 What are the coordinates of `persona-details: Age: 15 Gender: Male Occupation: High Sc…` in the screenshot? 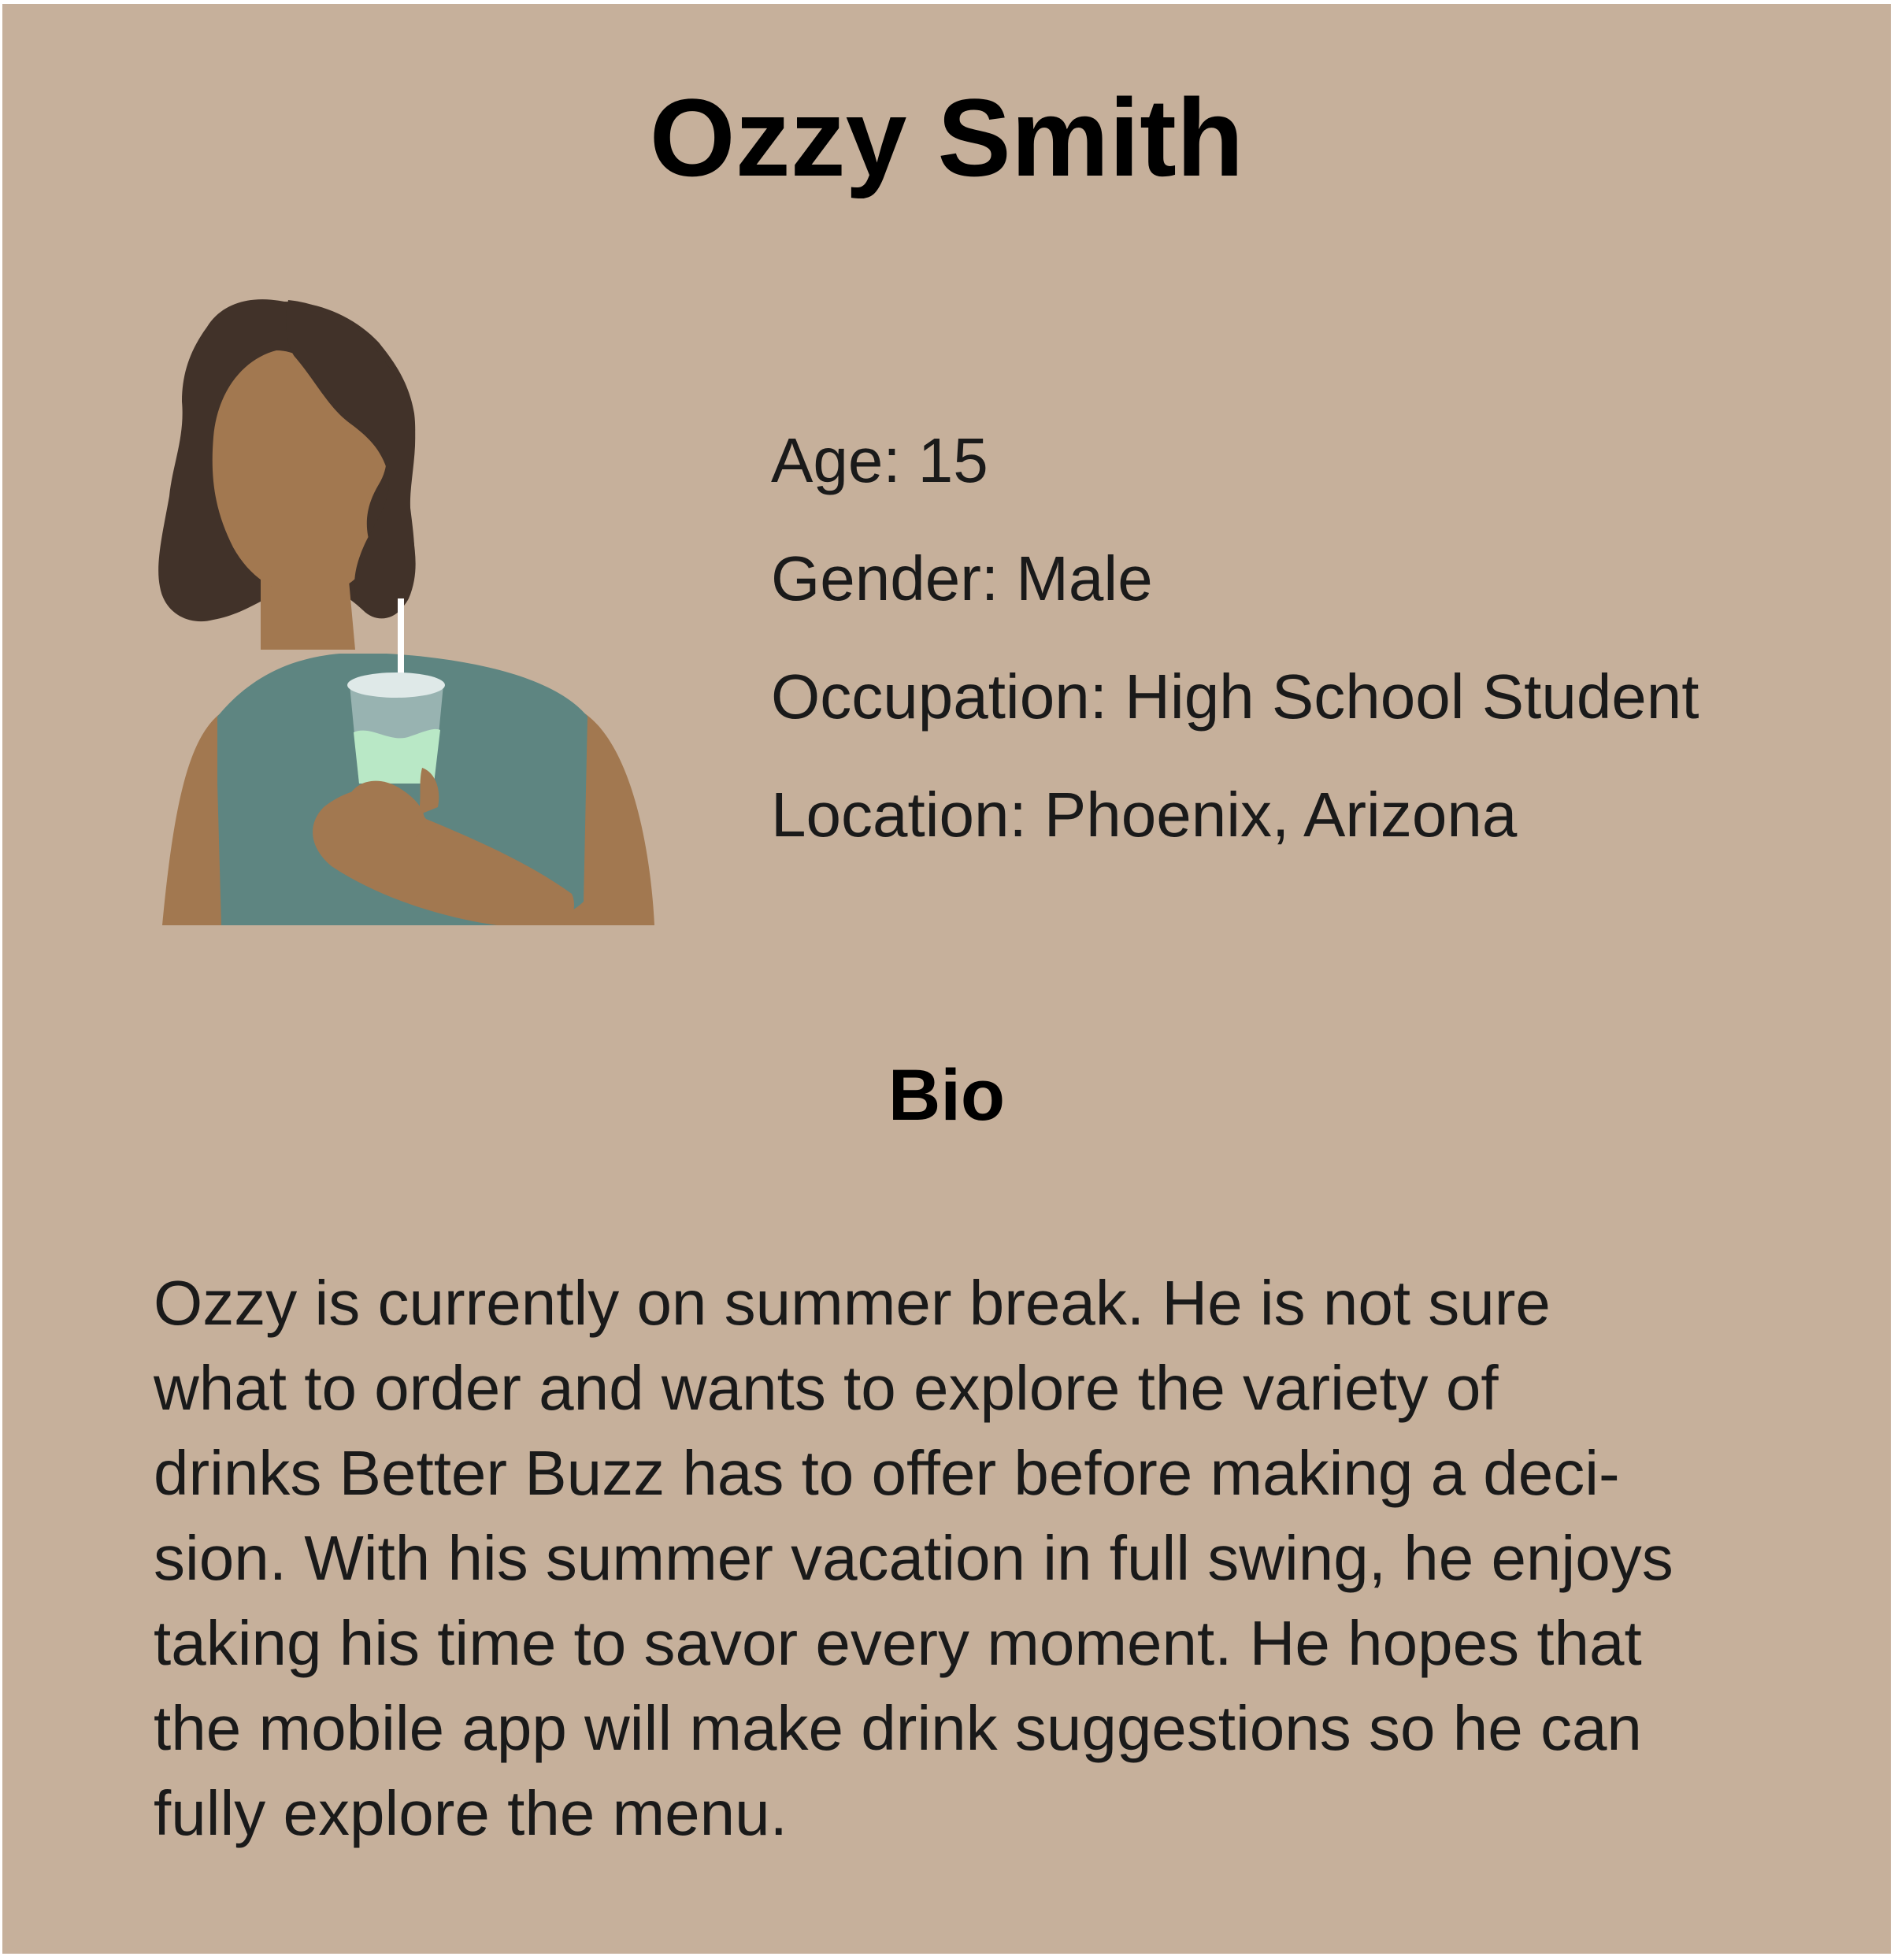 It's located at (1235, 638).